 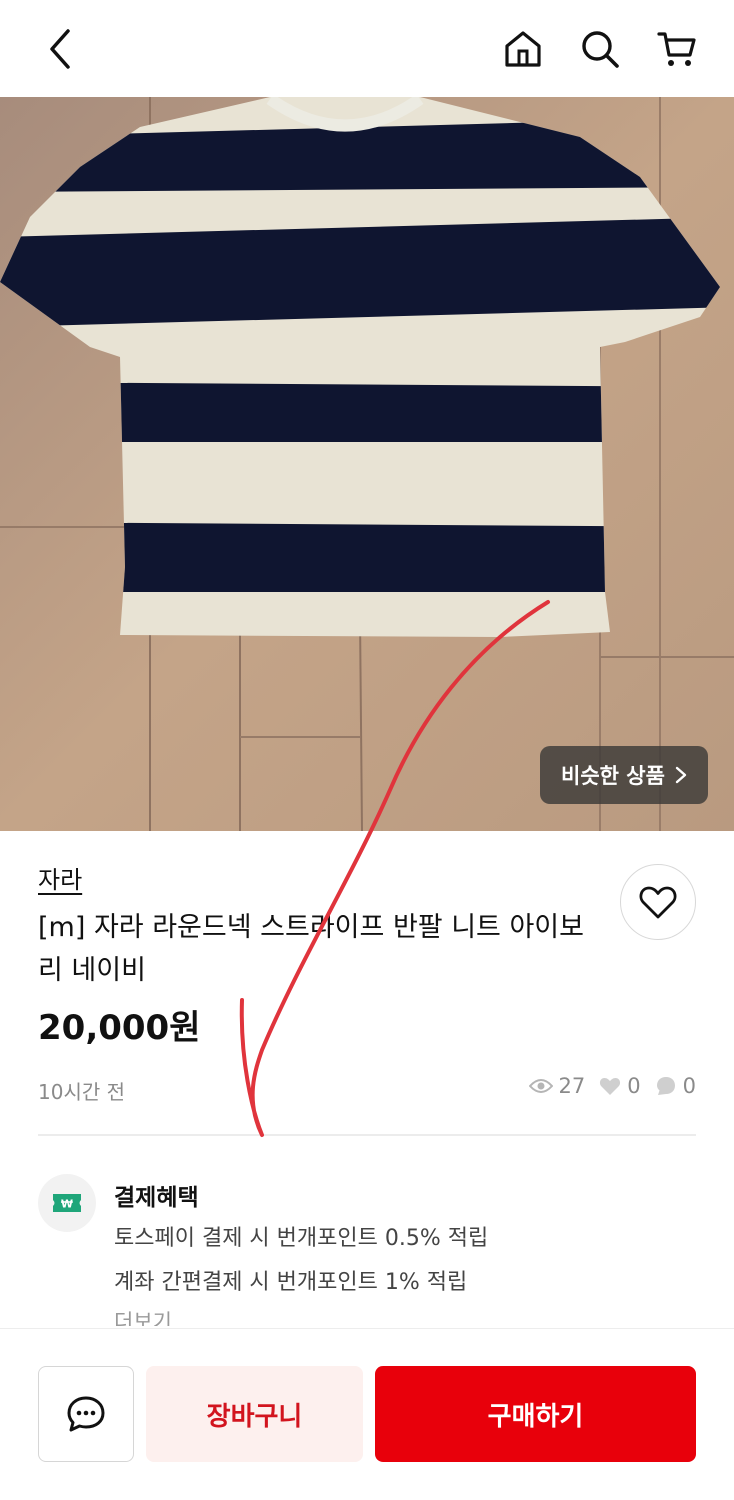 I want to click on add-to-cart-button: 장바구니, so click(x=254, y=1414).